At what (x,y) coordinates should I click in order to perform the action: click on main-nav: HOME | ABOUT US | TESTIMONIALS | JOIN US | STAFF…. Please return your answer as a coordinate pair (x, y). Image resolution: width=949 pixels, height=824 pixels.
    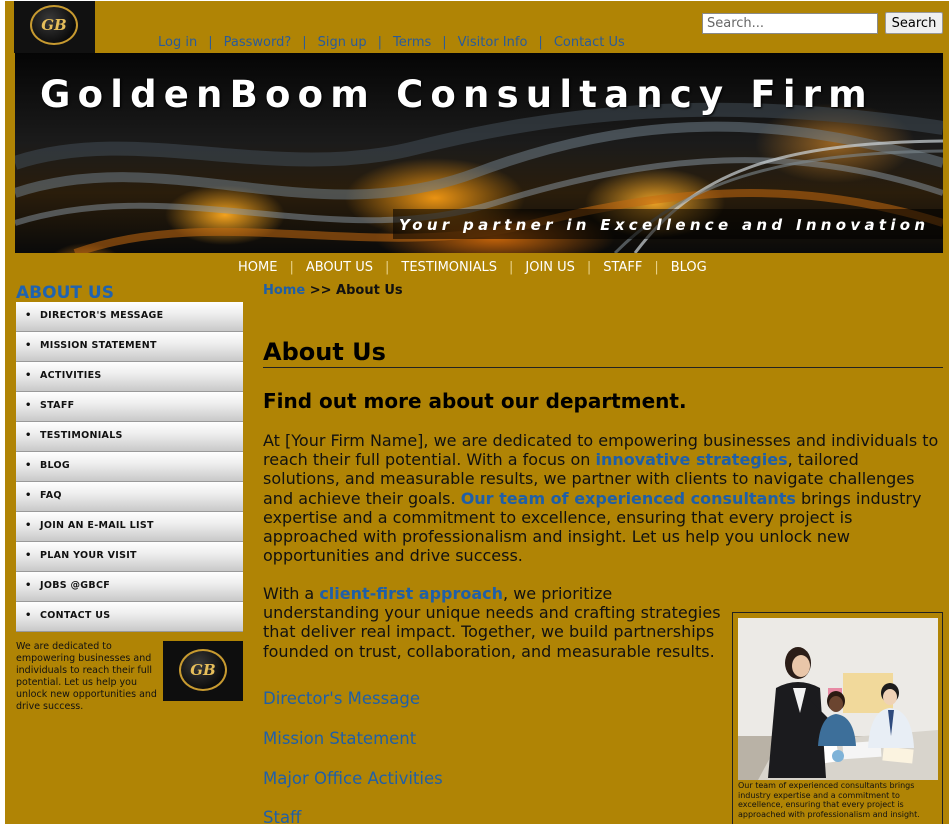
    Looking at the image, I should click on (472, 267).